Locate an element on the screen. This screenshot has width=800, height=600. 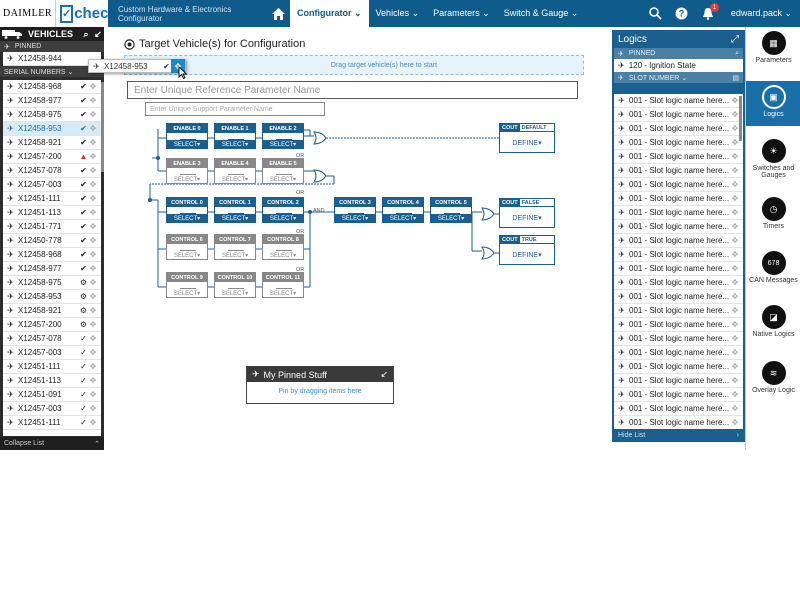
support-parameter-input: Enter Unique Support Parameter Name is located at coordinates (235, 109).